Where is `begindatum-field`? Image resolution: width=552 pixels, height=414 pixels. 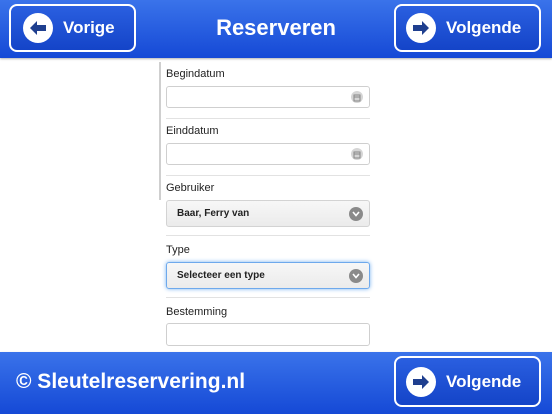 begindatum-field is located at coordinates (268, 97).